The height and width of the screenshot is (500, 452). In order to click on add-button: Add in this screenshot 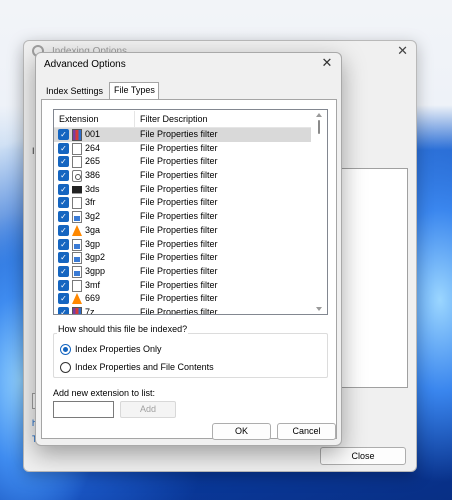, I will do `click(148, 409)`.